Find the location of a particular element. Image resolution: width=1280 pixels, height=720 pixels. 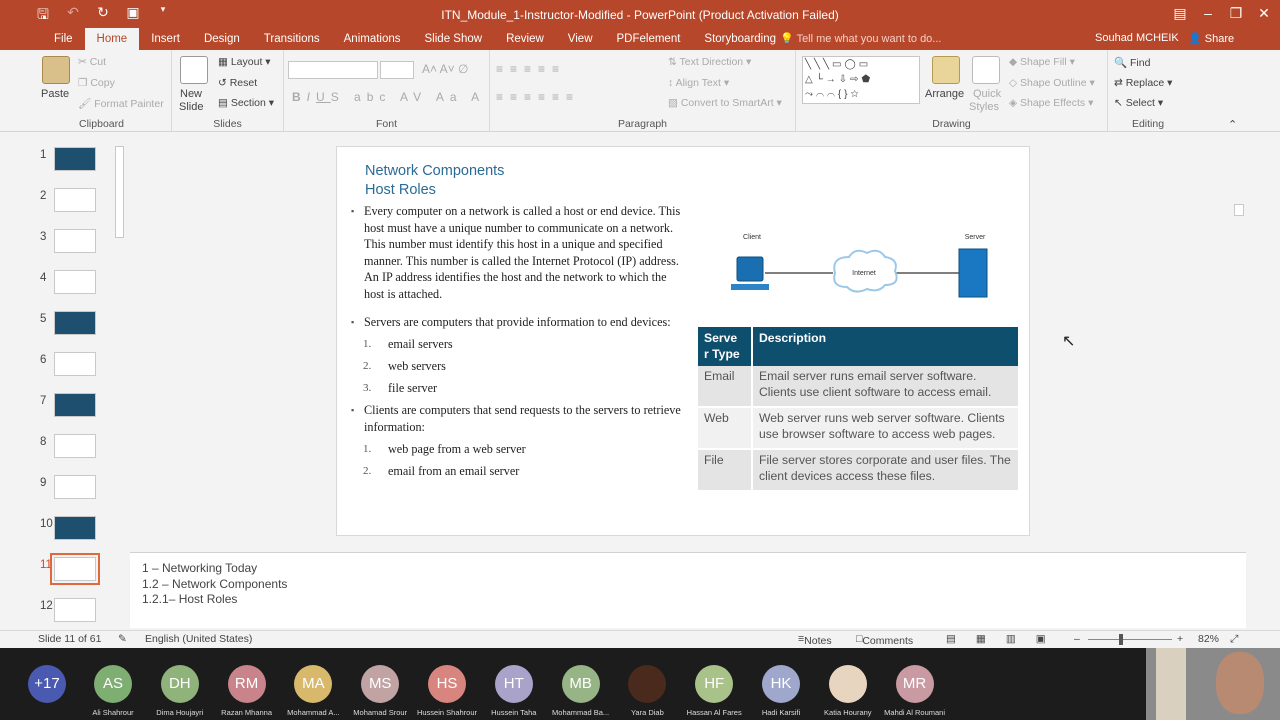

participant: HT Hussein Taha is located at coordinates (514, 684).